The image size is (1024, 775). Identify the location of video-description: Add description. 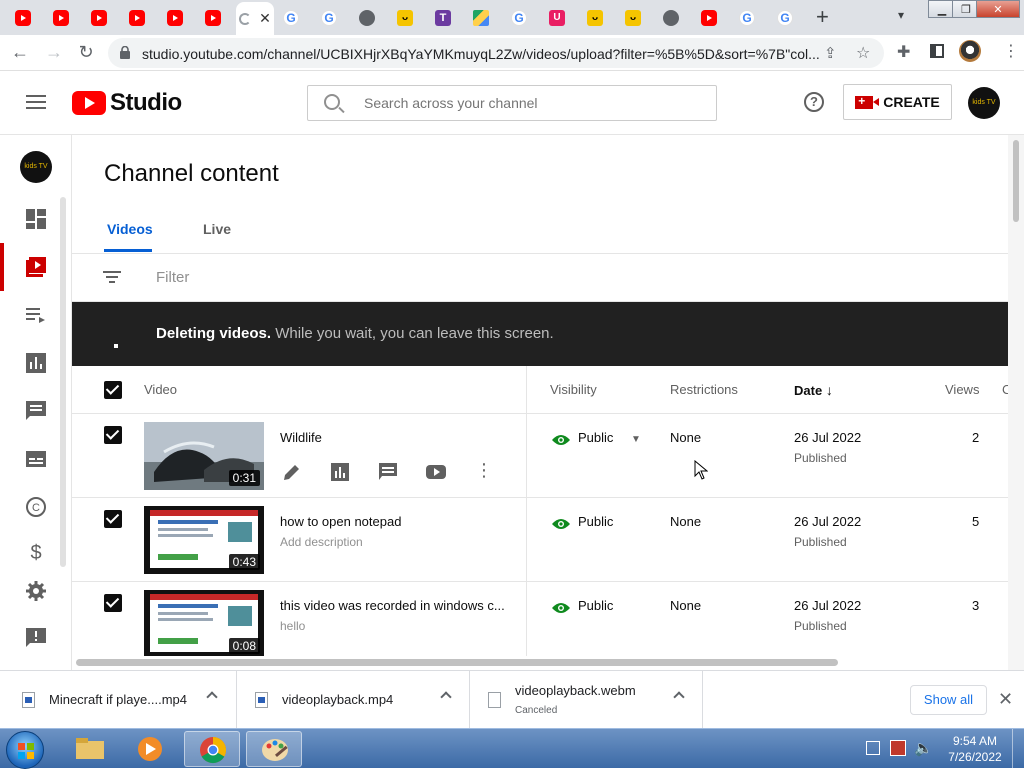
(321, 542).